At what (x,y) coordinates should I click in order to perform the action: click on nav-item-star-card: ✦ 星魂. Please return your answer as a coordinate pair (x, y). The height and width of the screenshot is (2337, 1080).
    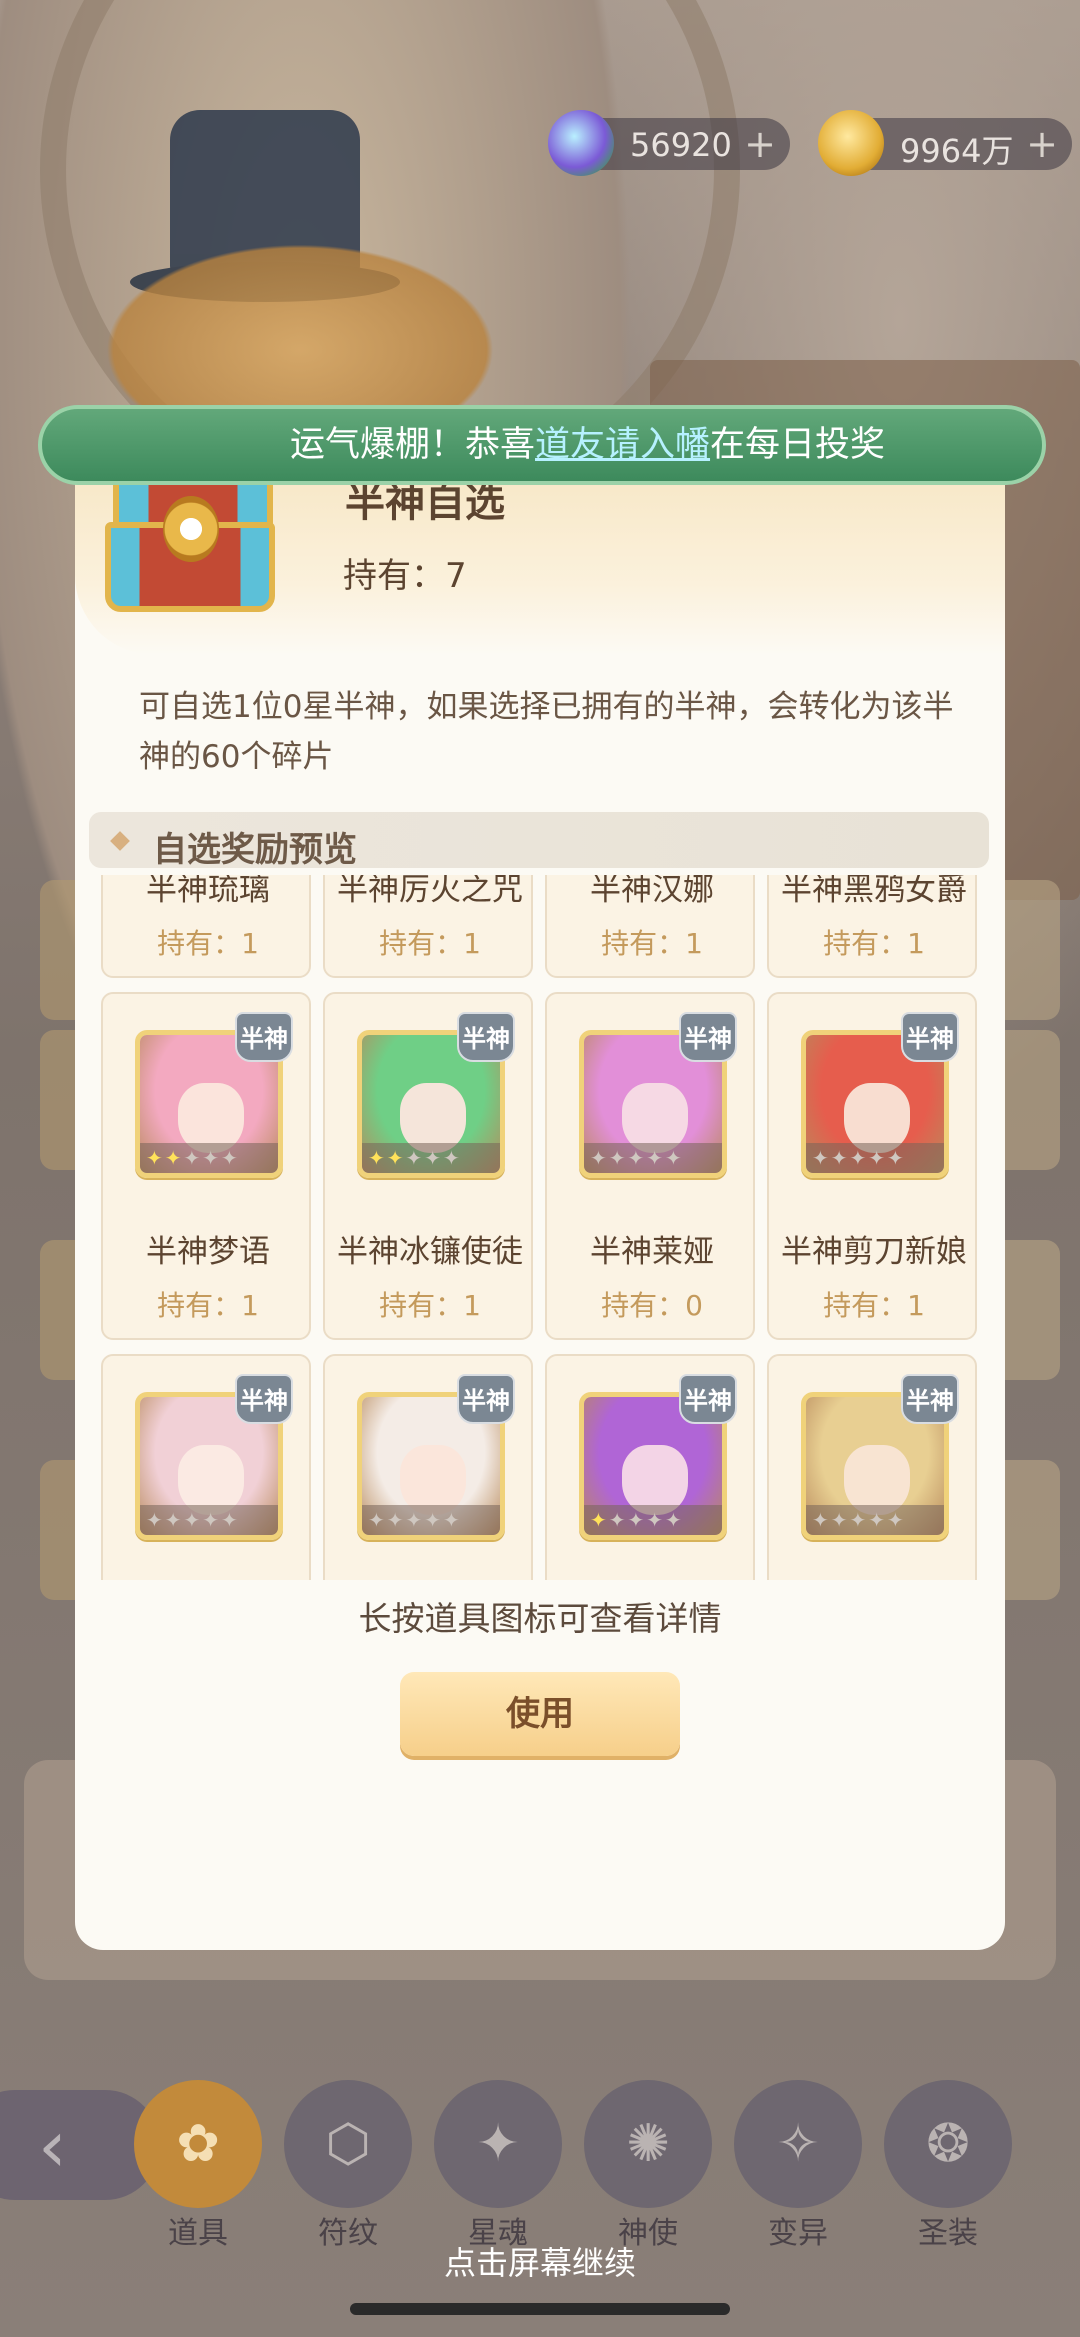
    Looking at the image, I should click on (498, 2165).